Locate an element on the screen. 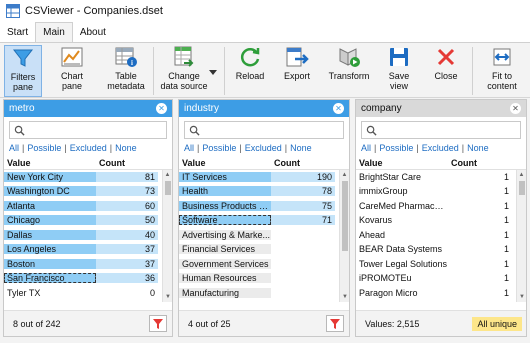  table-row: Financial Services is located at coordinates (264, 250).